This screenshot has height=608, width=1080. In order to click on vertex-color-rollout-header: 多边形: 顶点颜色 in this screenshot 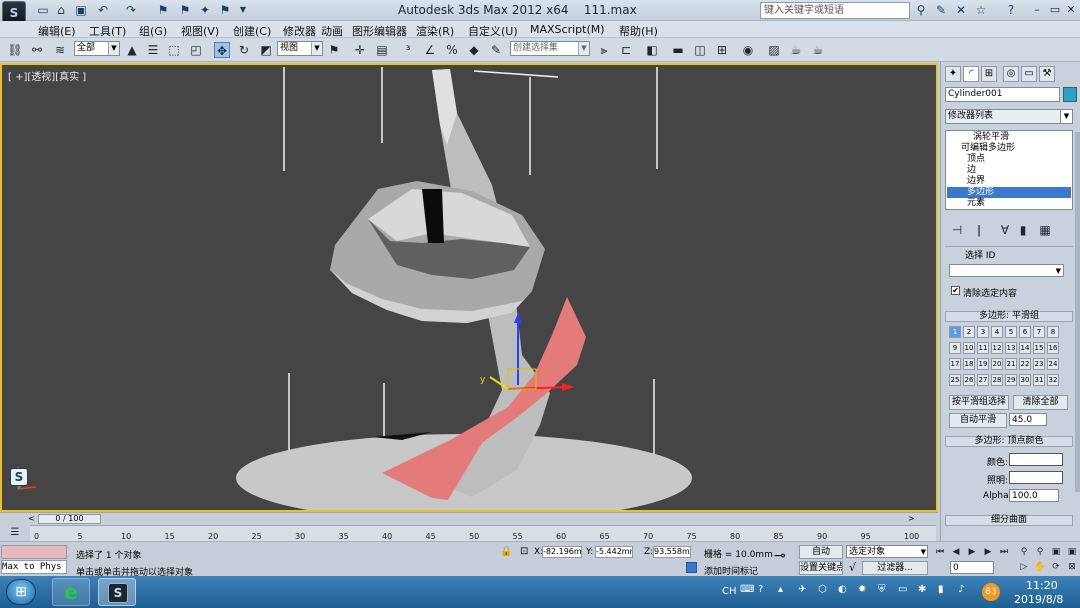, I will do `click(1009, 441)`.